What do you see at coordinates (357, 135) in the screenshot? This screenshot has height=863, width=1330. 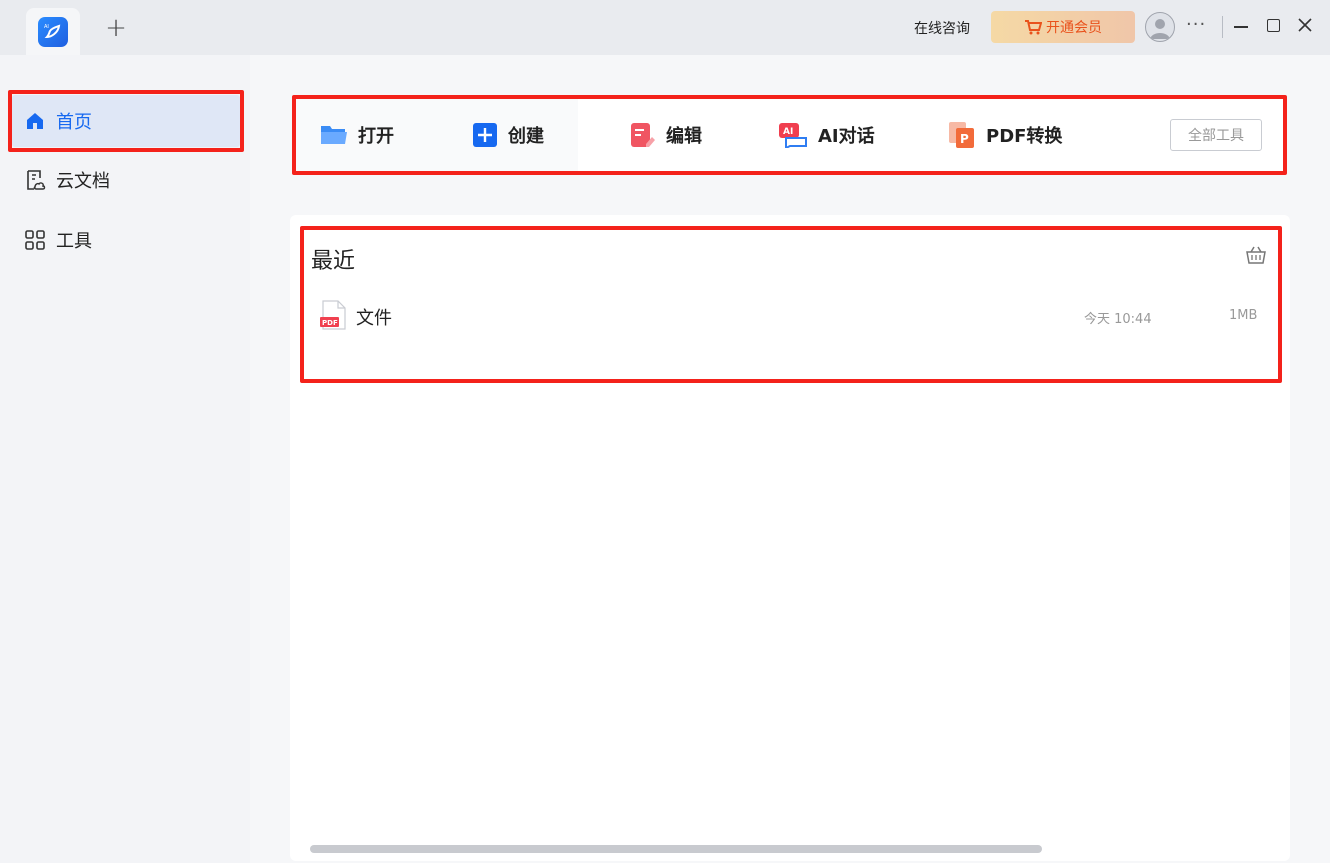 I see `open-button: 打开` at bounding box center [357, 135].